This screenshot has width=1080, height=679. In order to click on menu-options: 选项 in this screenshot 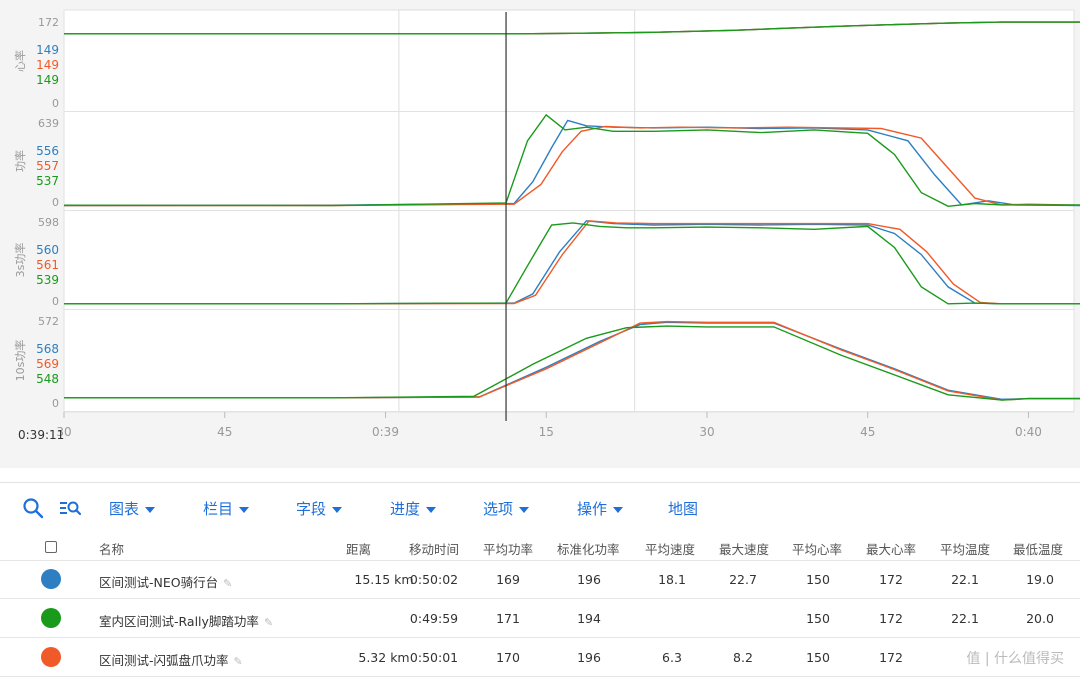, I will do `click(506, 508)`.